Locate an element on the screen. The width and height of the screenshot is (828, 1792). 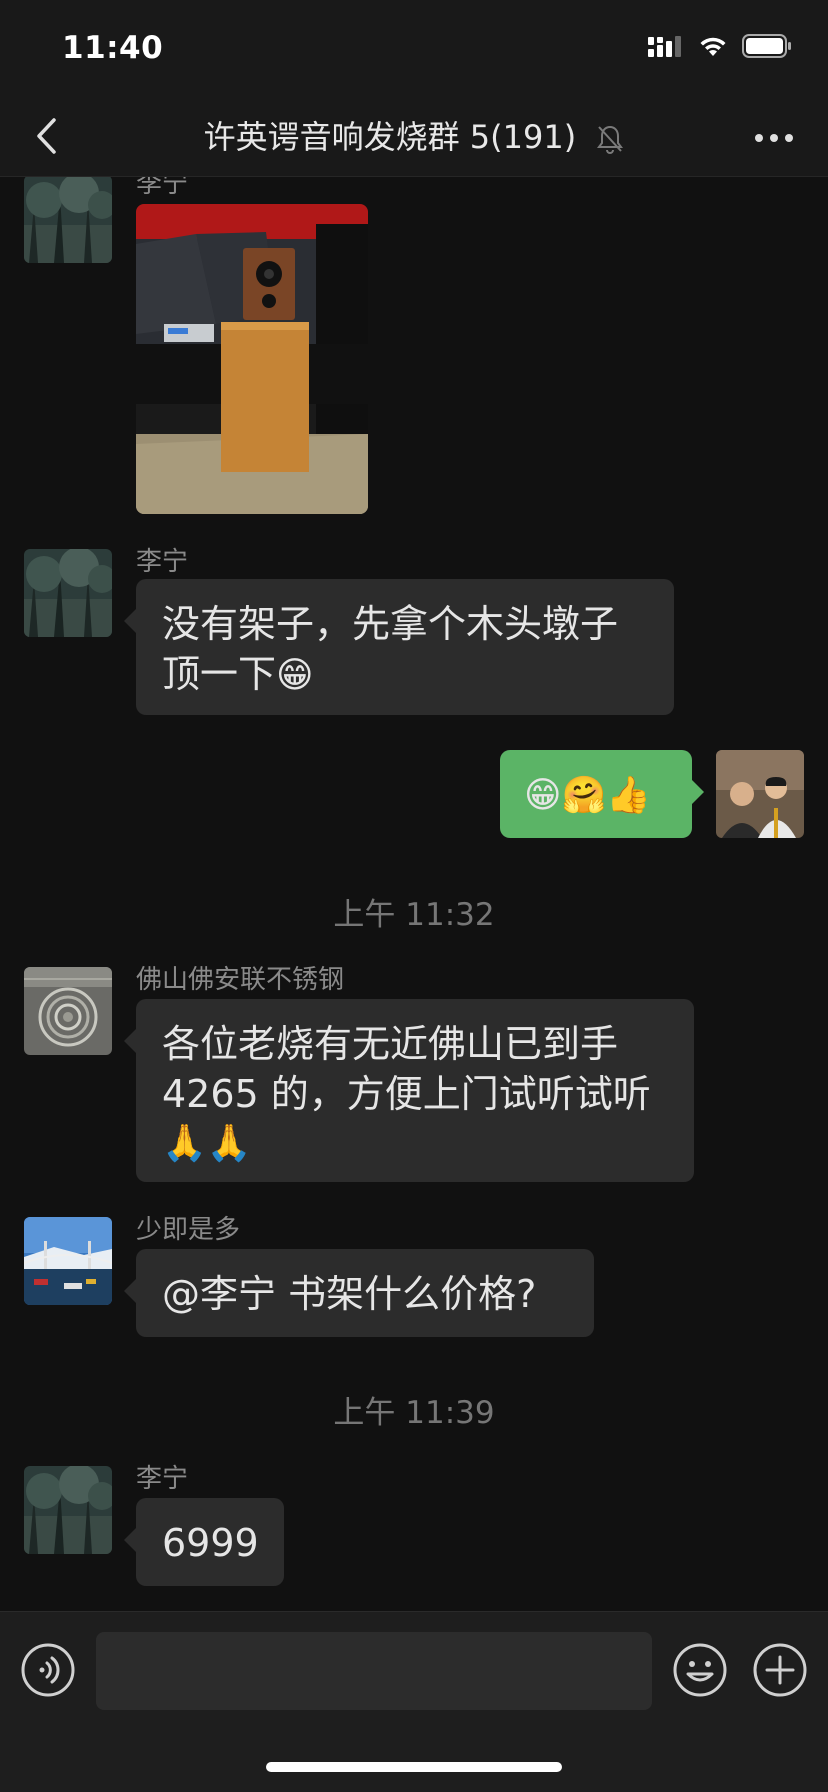
speaker-on-wooden-stand-photo is located at coordinates (252, 359).